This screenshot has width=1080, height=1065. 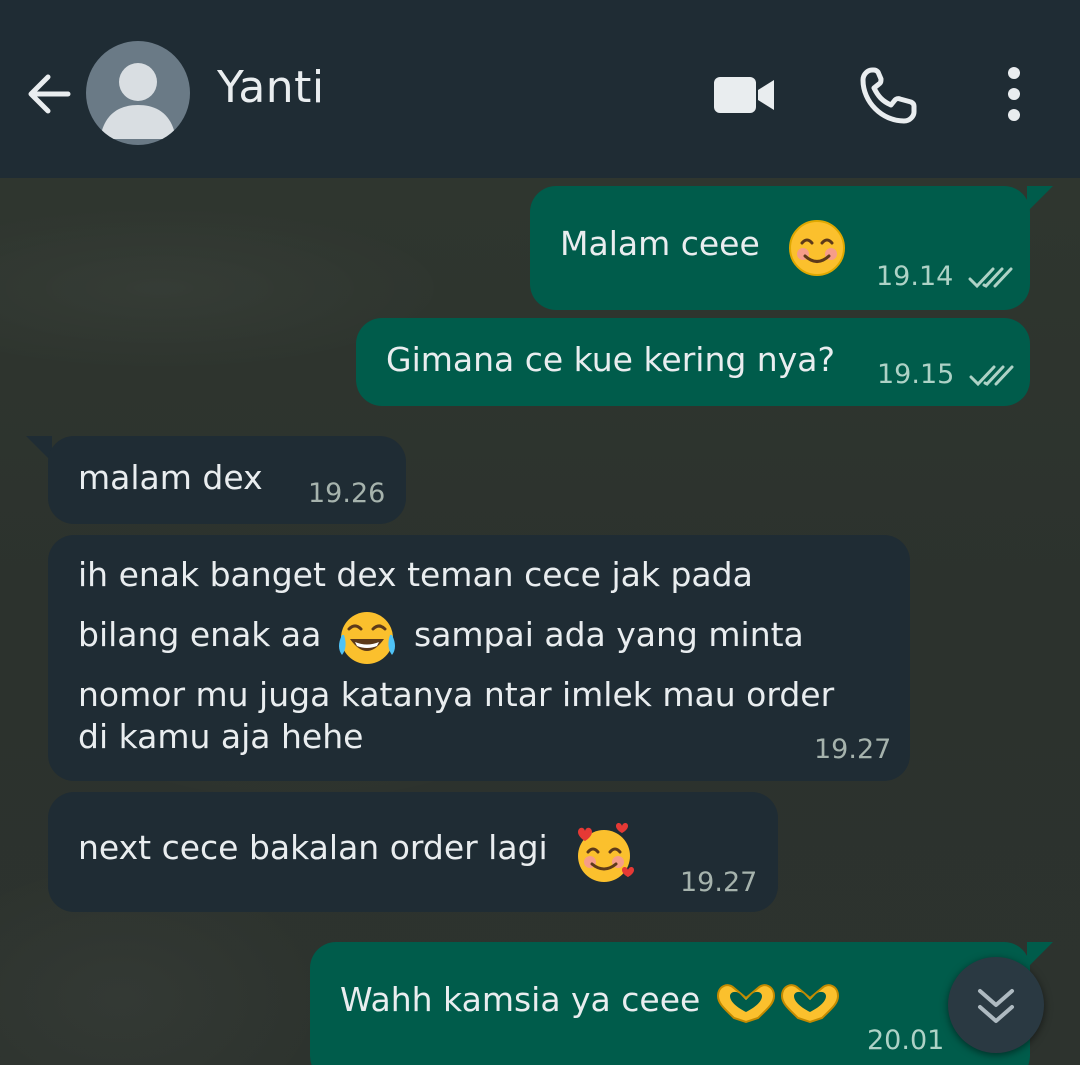 I want to click on message-bubble-outgoing: Malam ceee 19.14, so click(x=780, y=248).